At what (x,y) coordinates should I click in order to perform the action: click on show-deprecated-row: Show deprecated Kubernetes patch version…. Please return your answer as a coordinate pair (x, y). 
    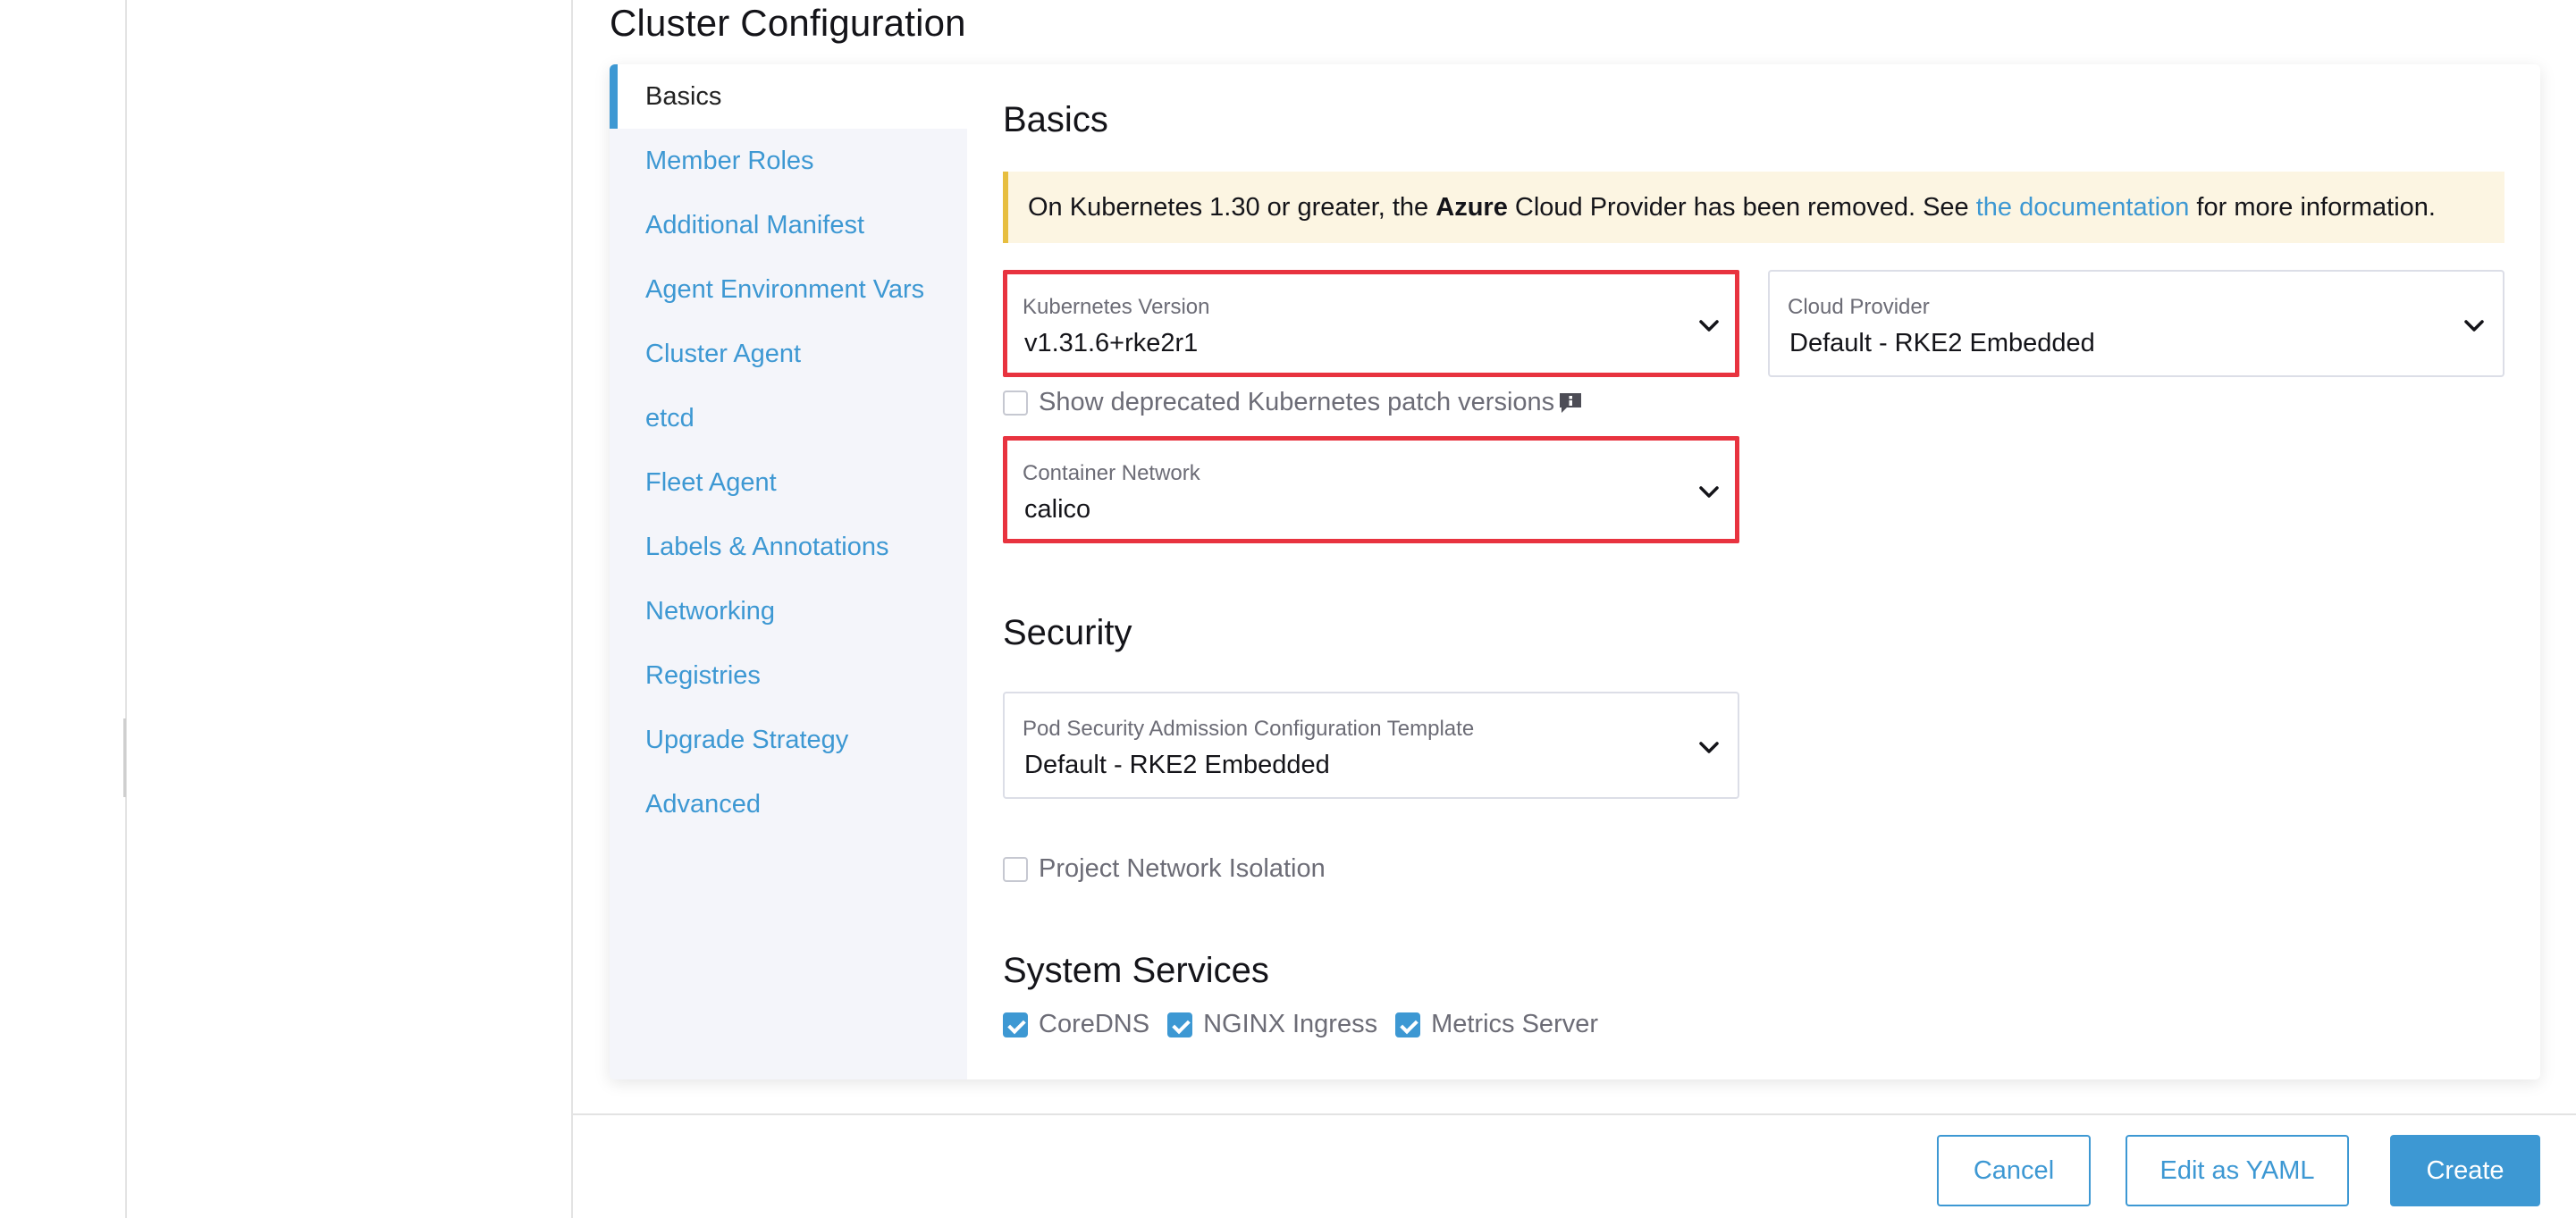
    Looking at the image, I should click on (1293, 402).